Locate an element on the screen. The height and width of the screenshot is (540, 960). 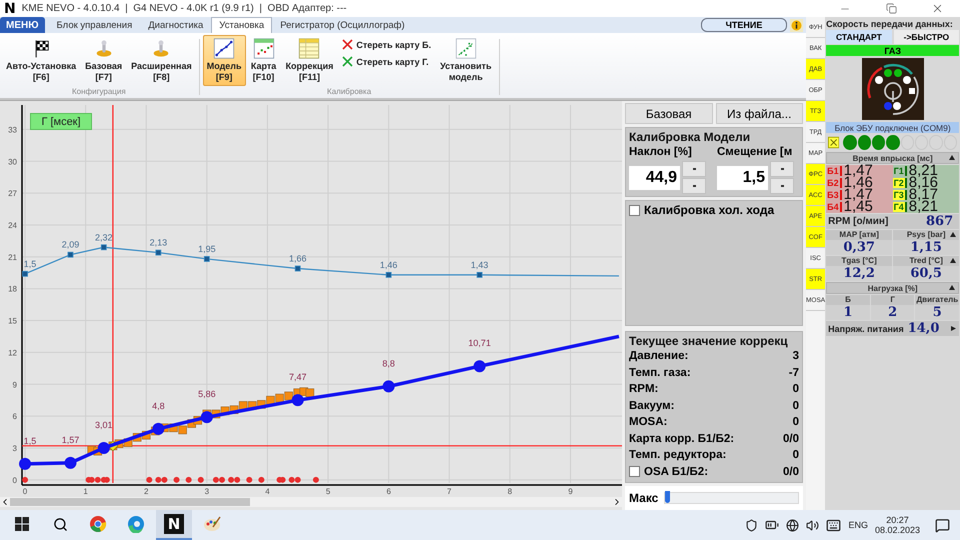
rpm-label: RPM [о/мин] is located at coordinates (858, 221).